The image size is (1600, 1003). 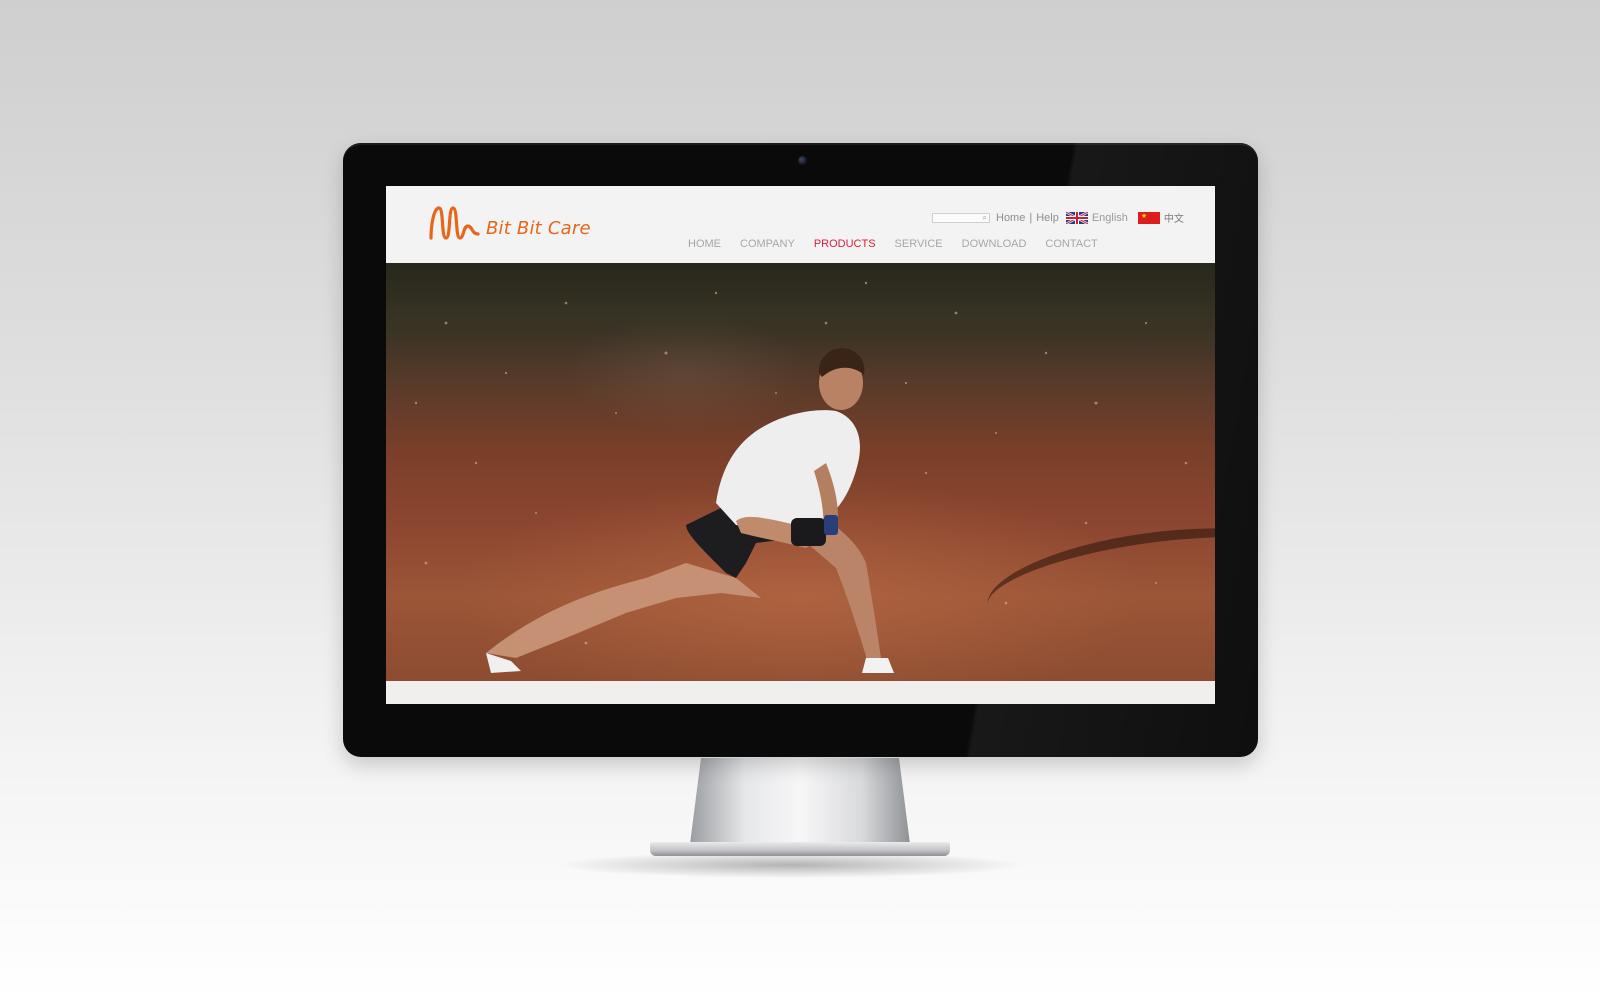 I want to click on brand-name: Bit Bit Care, so click(x=538, y=228).